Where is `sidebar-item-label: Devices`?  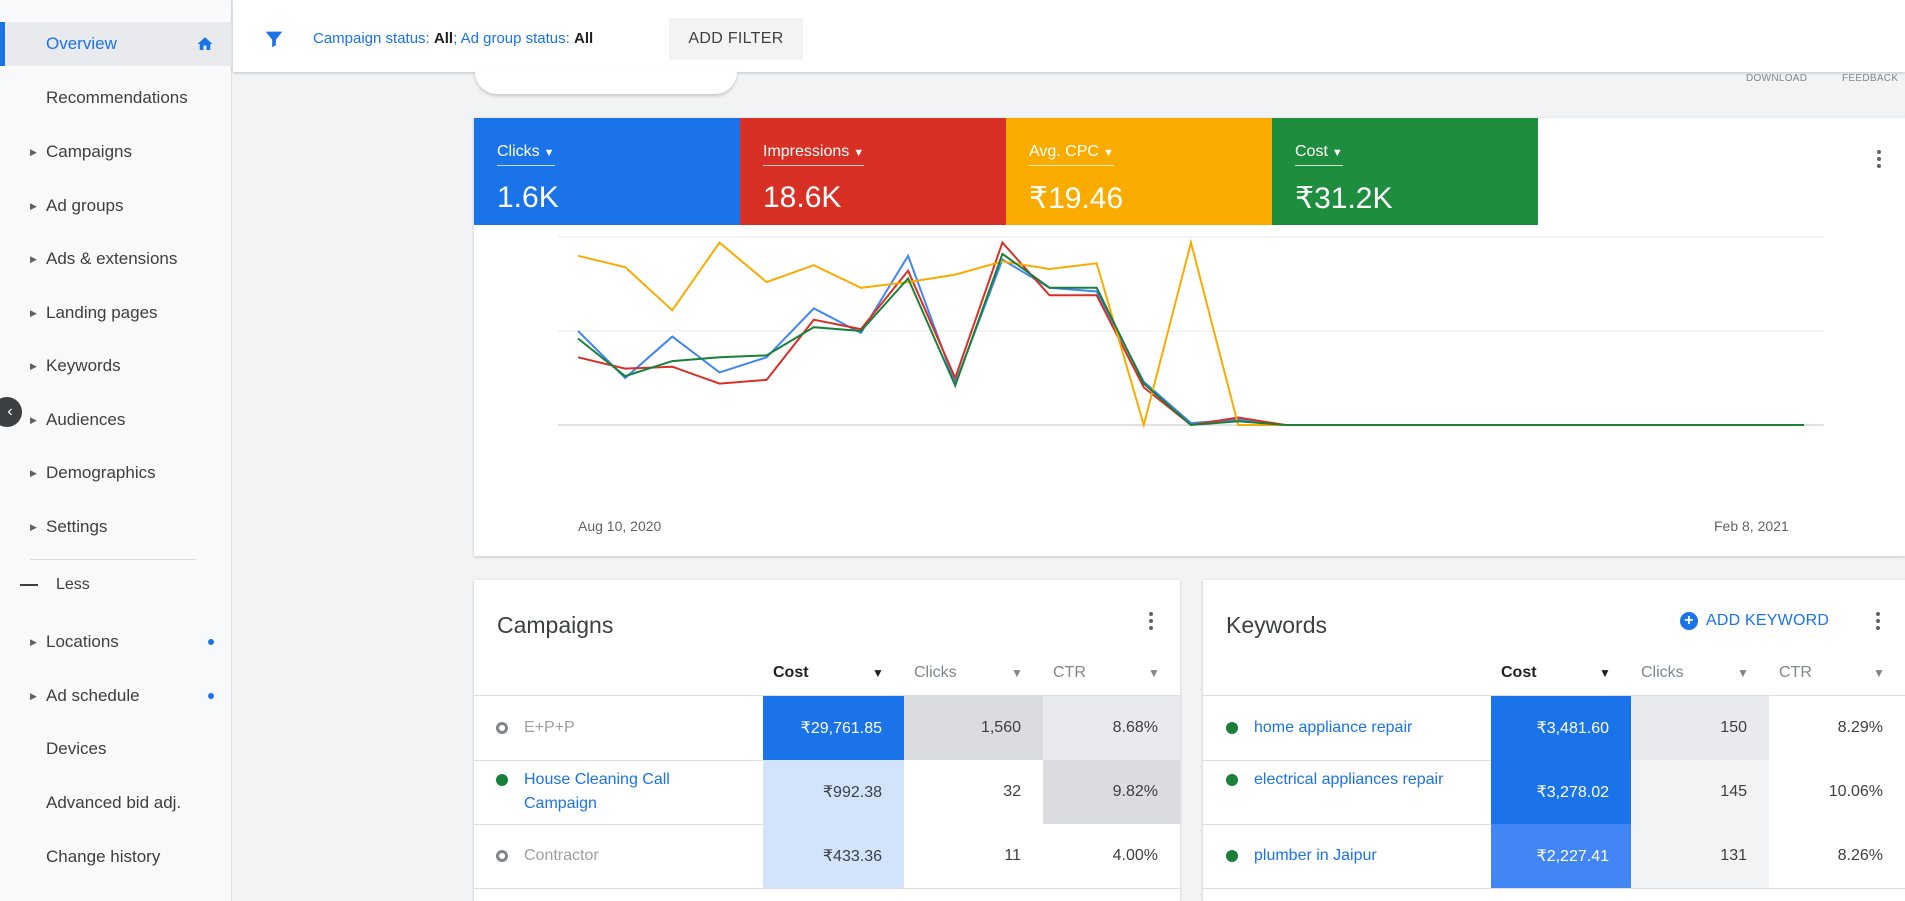
sidebar-item-label: Devices is located at coordinates (76, 748).